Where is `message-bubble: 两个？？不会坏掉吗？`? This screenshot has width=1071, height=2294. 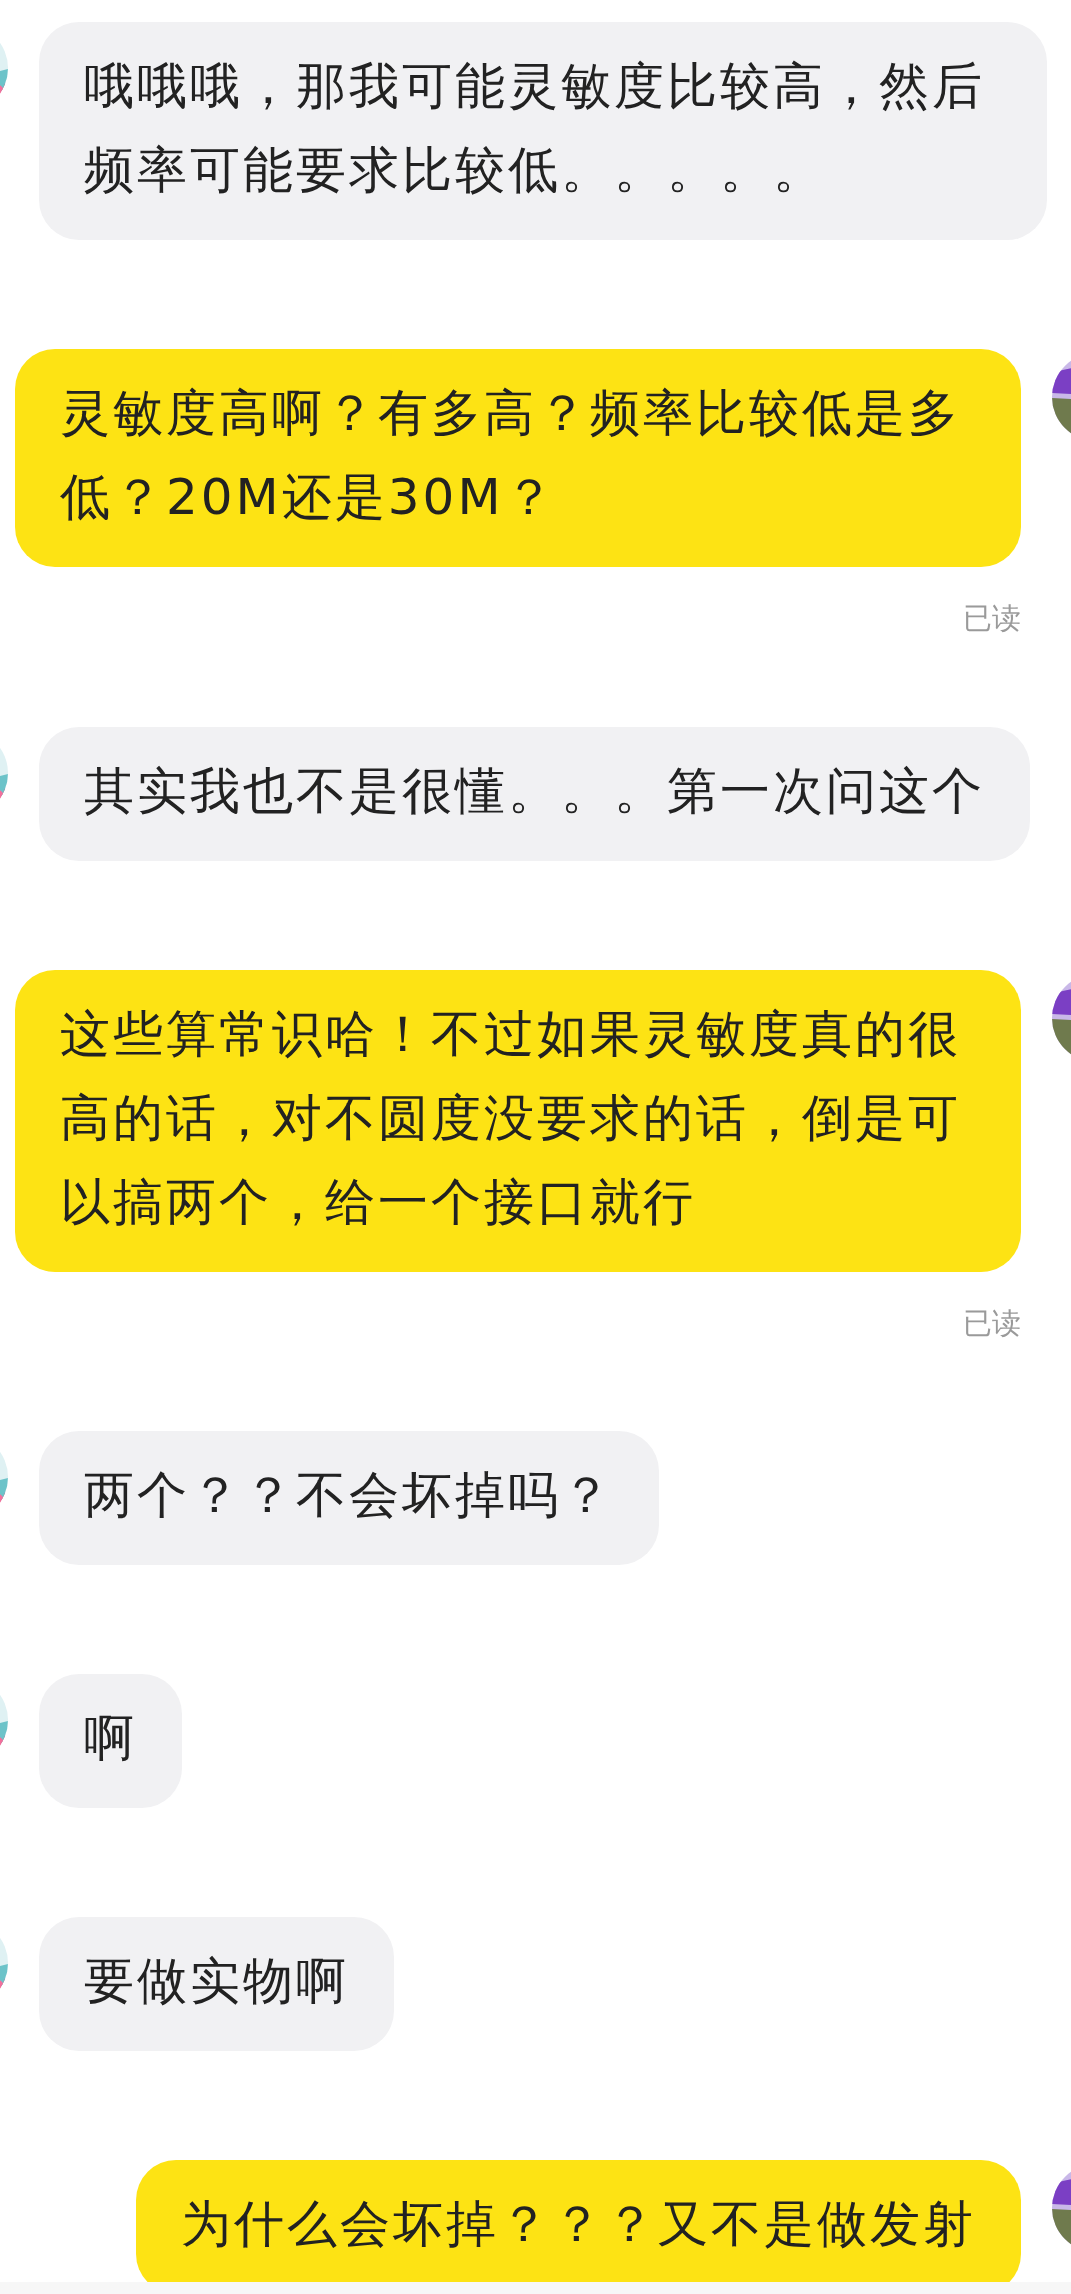
message-bubble: 两个？？不会坏掉吗？ is located at coordinates (349, 1498).